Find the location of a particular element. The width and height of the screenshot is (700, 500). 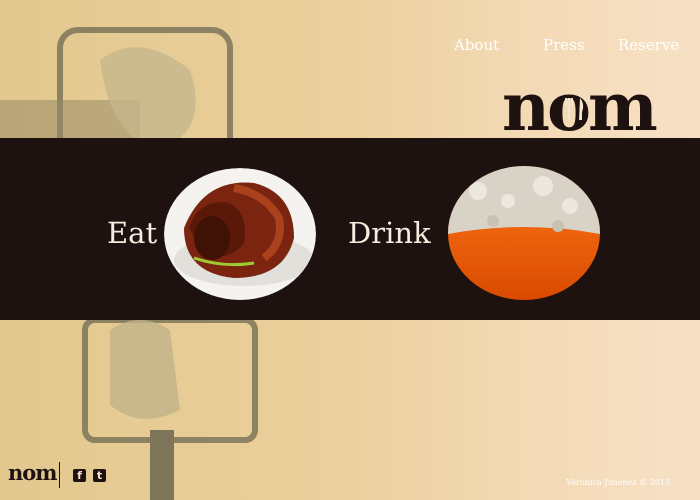

facebook-icon: f is located at coordinates (79, 475).